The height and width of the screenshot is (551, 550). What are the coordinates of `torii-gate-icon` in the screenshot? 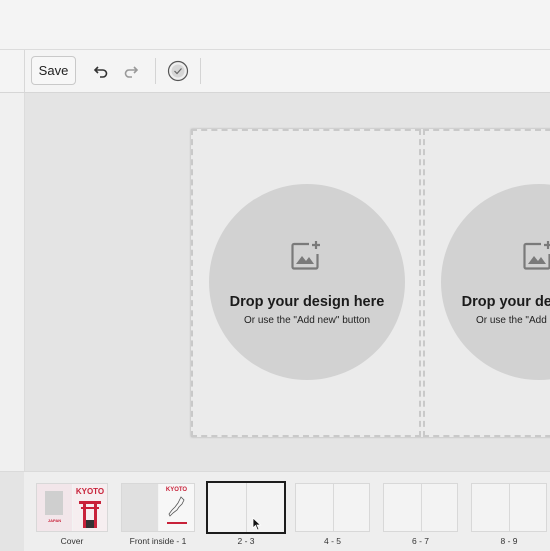 It's located at (90, 514).